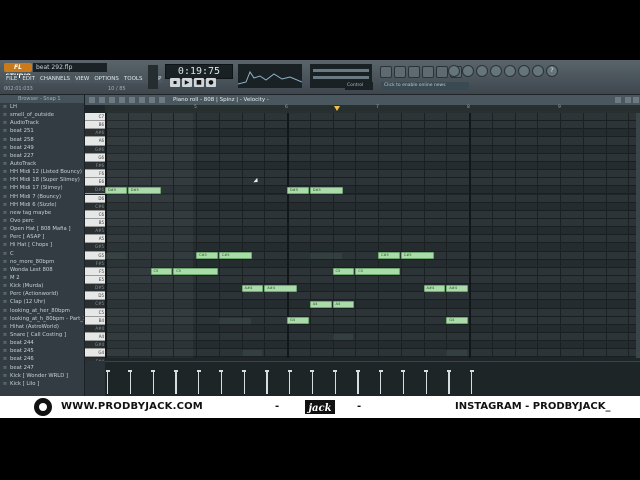 This screenshot has height=480, width=640. I want to click on browser-item: ≡ C, so click(42, 254).